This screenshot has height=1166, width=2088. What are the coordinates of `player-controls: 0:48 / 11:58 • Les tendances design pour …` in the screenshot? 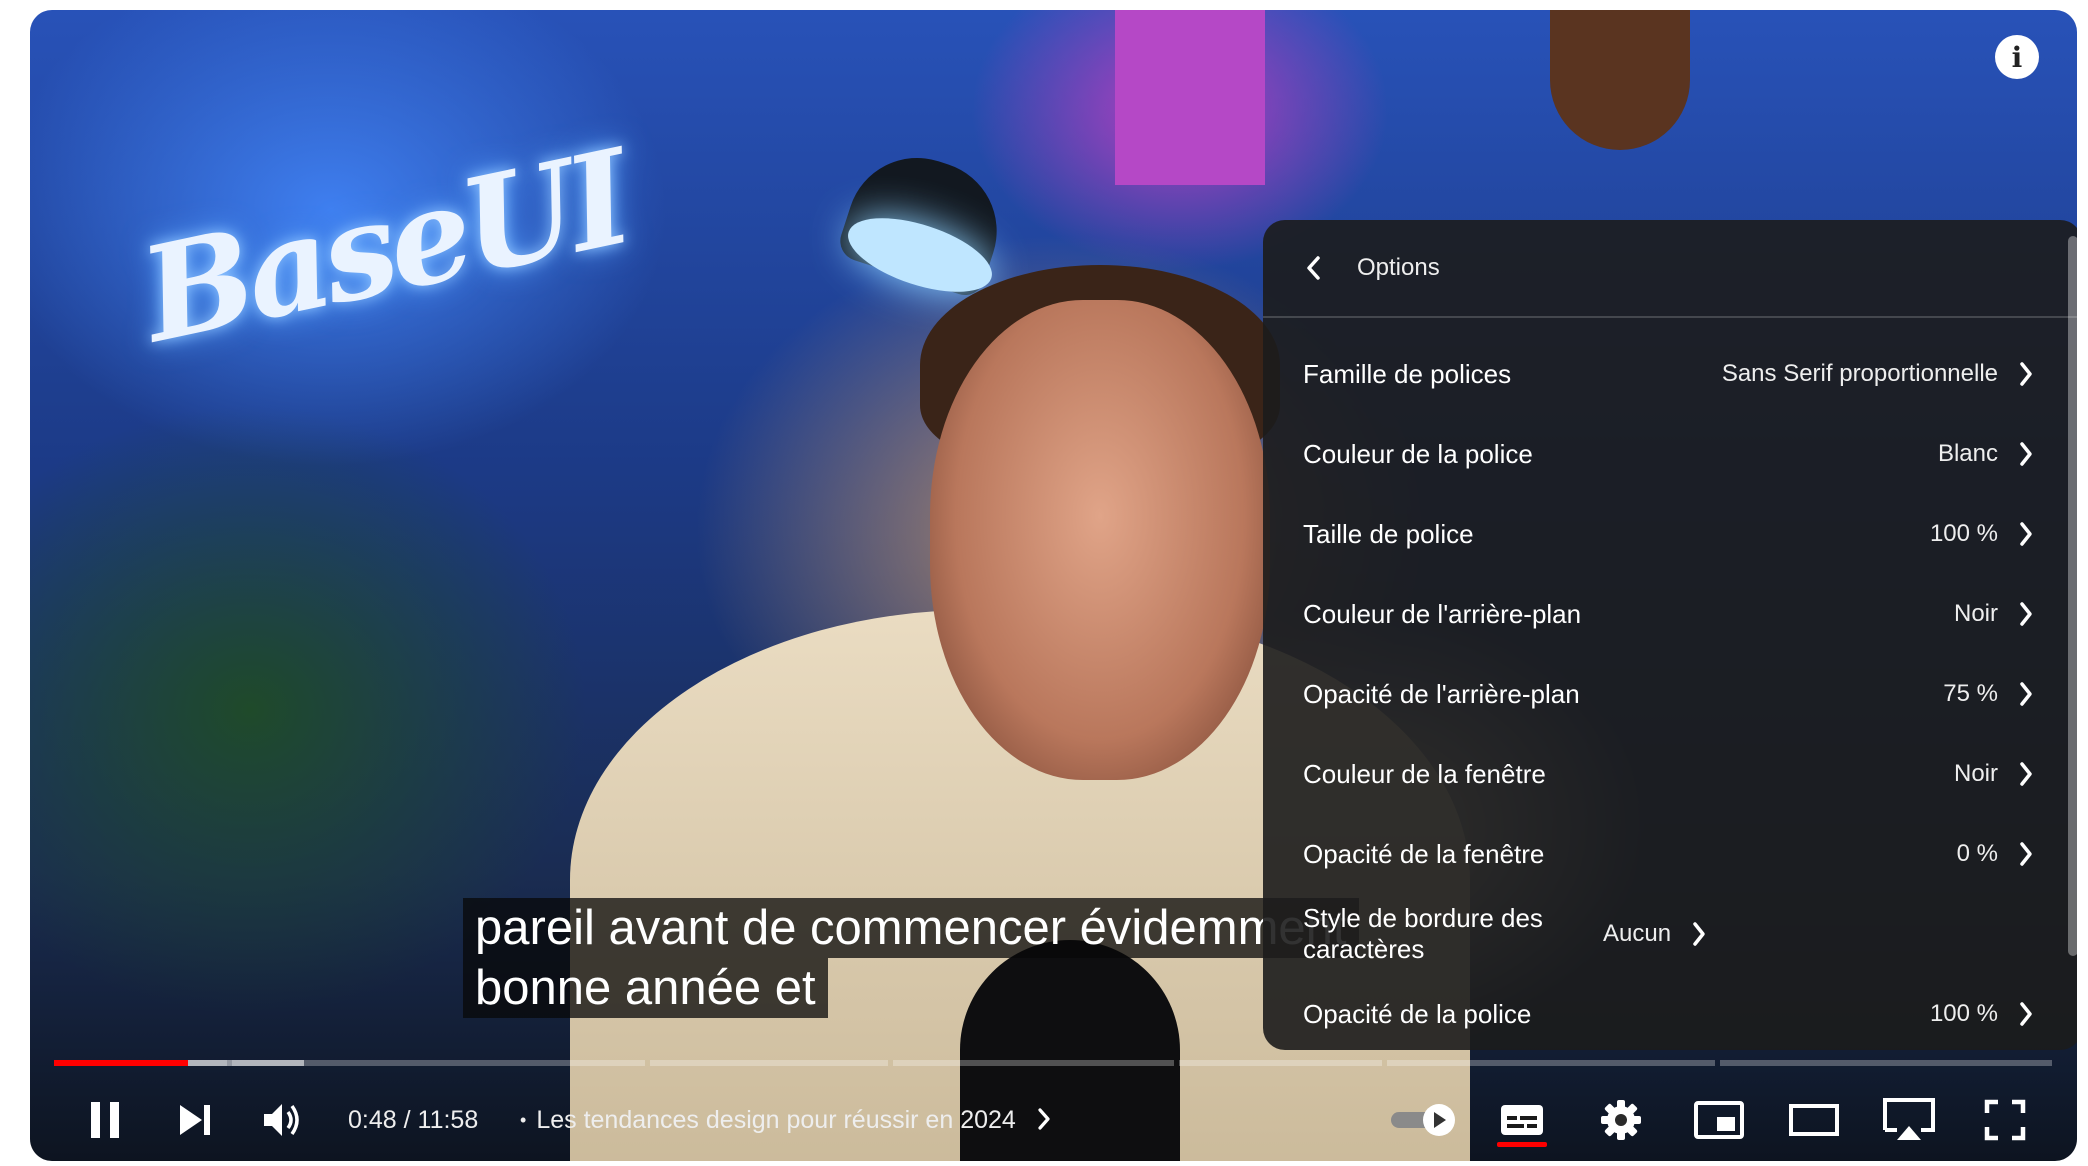 It's located at (1053, 1120).